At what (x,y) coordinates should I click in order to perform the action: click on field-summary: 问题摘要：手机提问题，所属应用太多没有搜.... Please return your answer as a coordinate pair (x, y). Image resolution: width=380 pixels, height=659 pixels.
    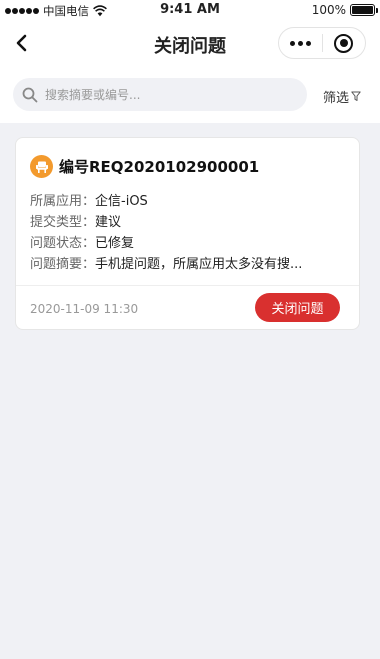
    Looking at the image, I should click on (166, 264).